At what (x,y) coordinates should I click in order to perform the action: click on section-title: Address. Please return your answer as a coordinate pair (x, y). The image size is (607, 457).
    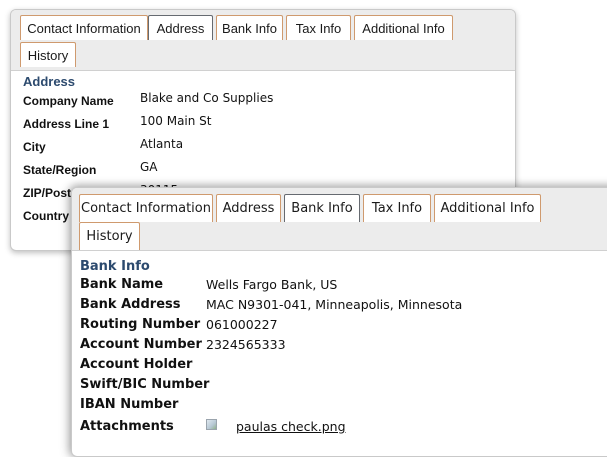
    Looking at the image, I should click on (49, 81).